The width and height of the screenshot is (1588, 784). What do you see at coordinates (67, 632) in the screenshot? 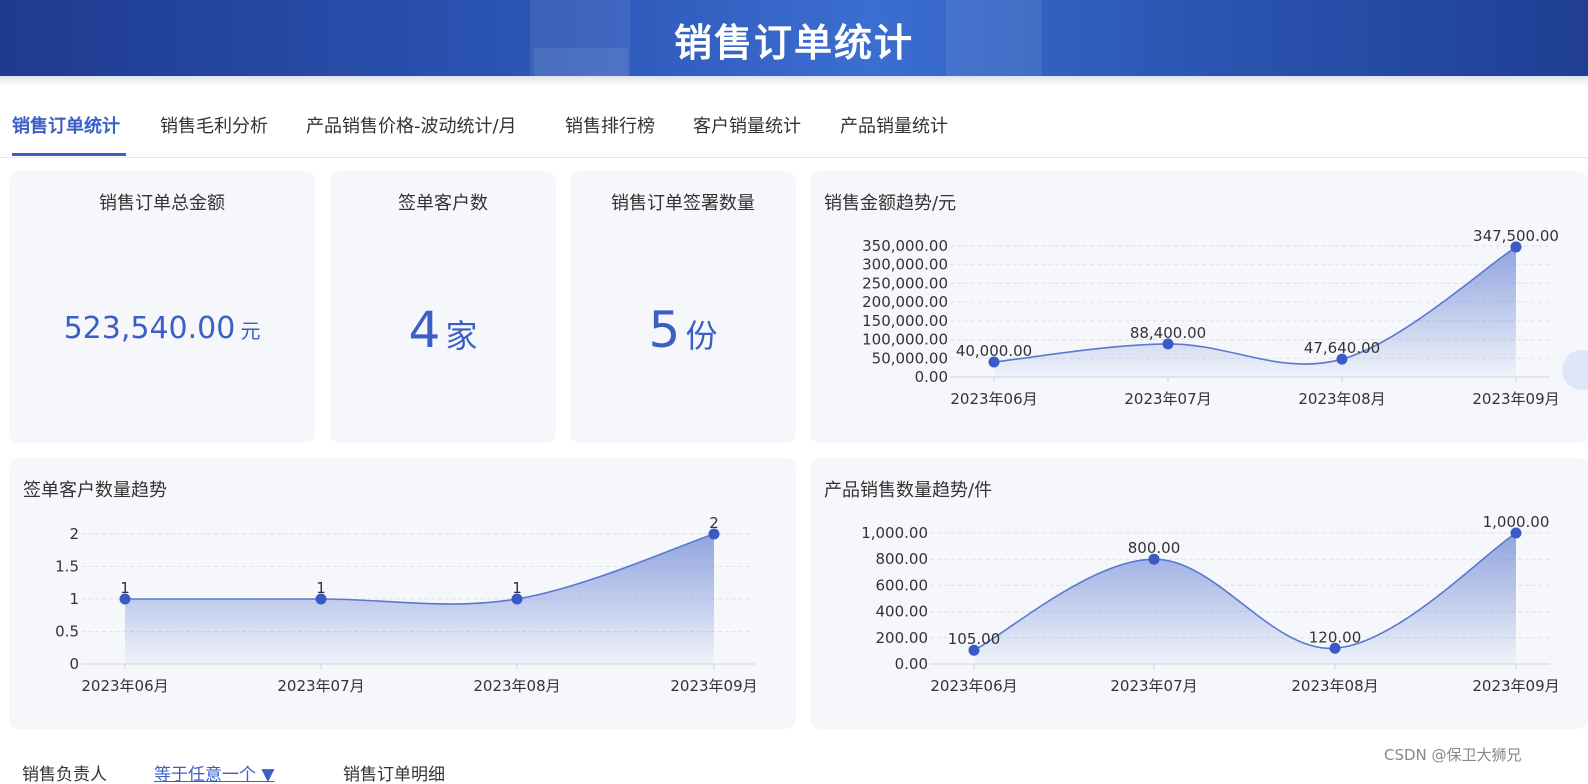
I see `y-tick-label: 0.5` at bounding box center [67, 632].